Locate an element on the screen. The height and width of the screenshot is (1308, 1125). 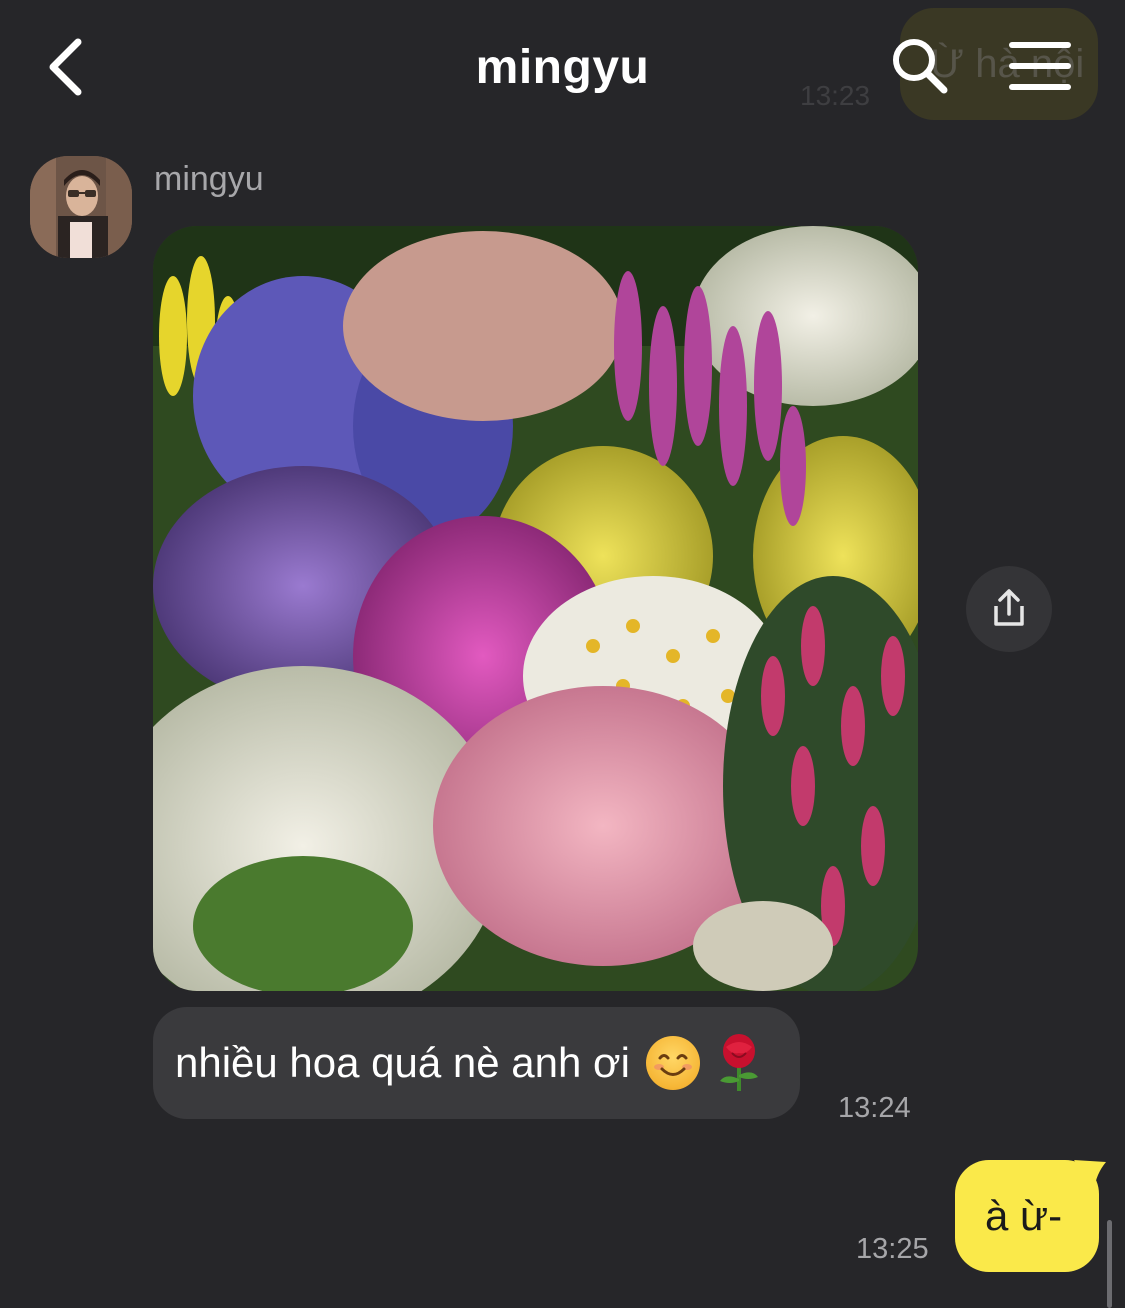
incoming-message-text: nhiều hoa quá nè anh ơi is located at coordinates (402, 1062).